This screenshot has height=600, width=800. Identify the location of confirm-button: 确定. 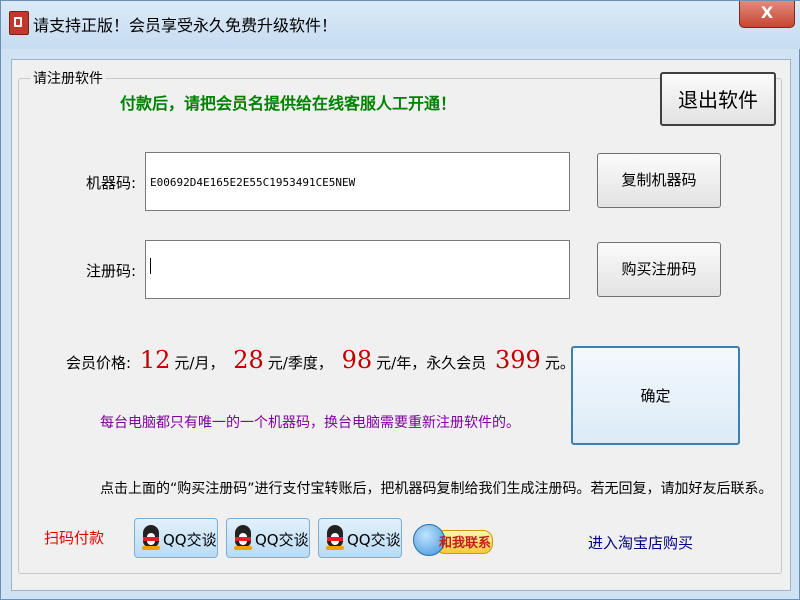
(655, 395).